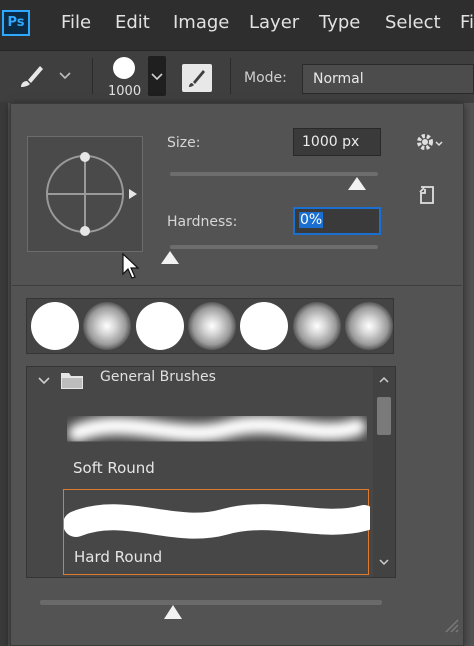 The height and width of the screenshot is (646, 474). I want to click on menu-filter: Fi, so click(467, 22).